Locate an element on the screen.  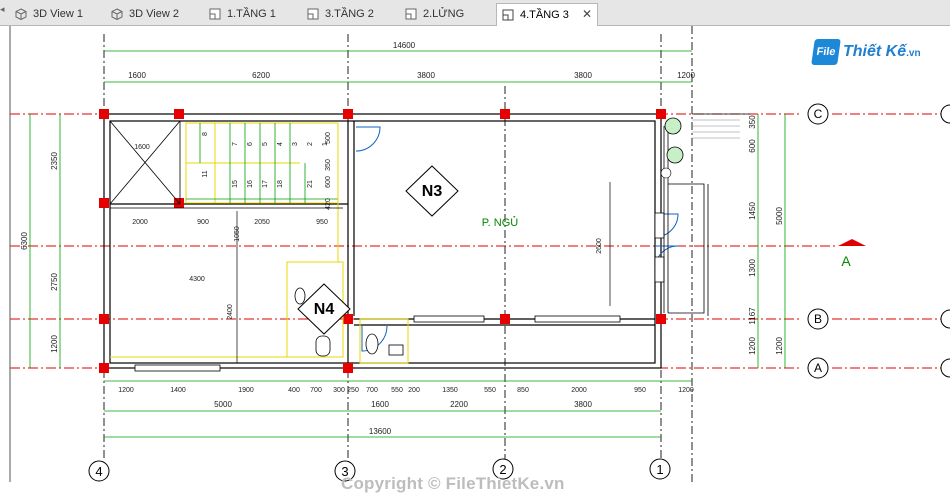
logo-mark: File is located at coordinates (826, 52).